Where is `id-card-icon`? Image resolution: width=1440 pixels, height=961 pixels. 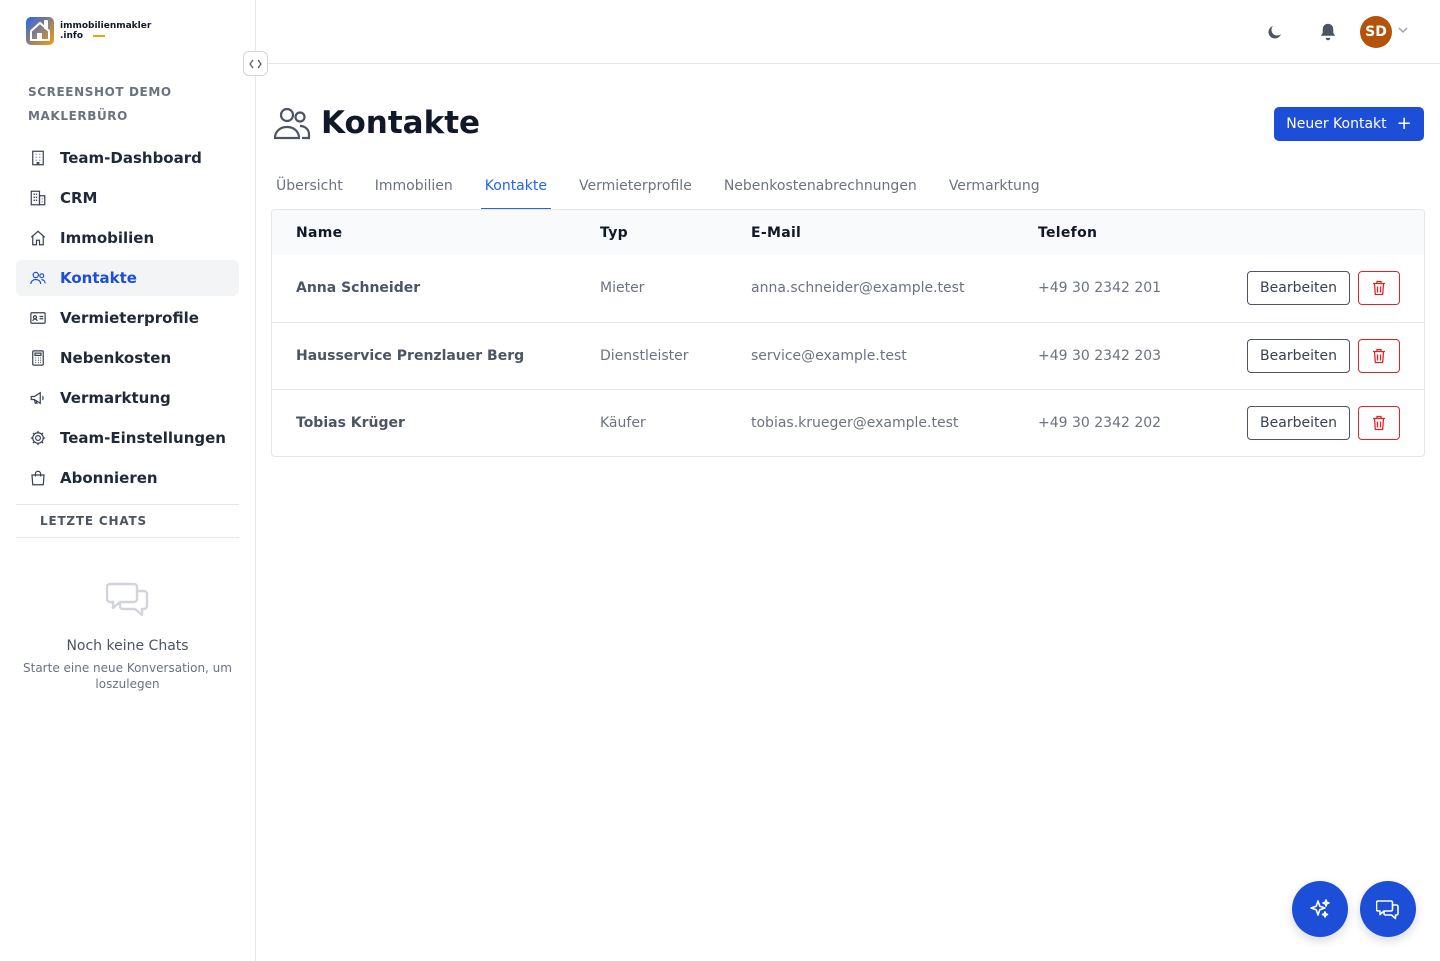
id-card-icon is located at coordinates (38, 318).